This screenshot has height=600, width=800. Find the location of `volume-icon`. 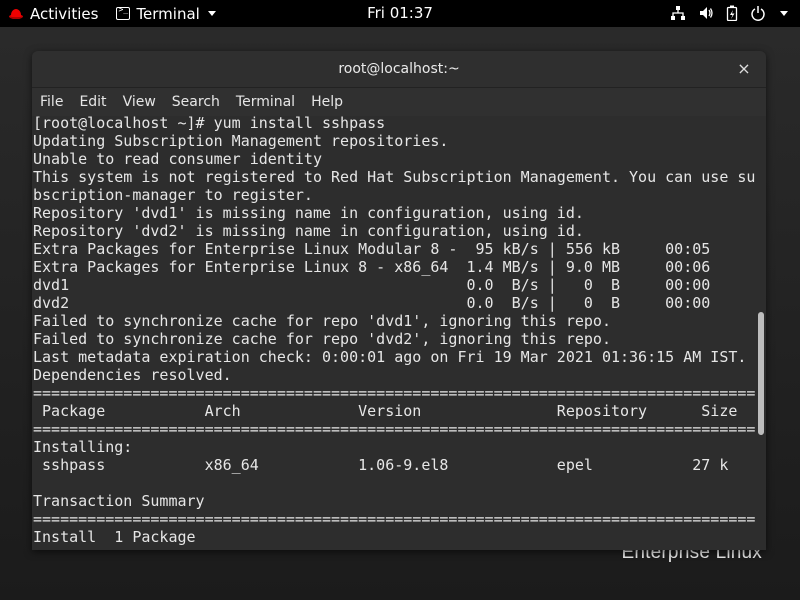

volume-icon is located at coordinates (706, 13).